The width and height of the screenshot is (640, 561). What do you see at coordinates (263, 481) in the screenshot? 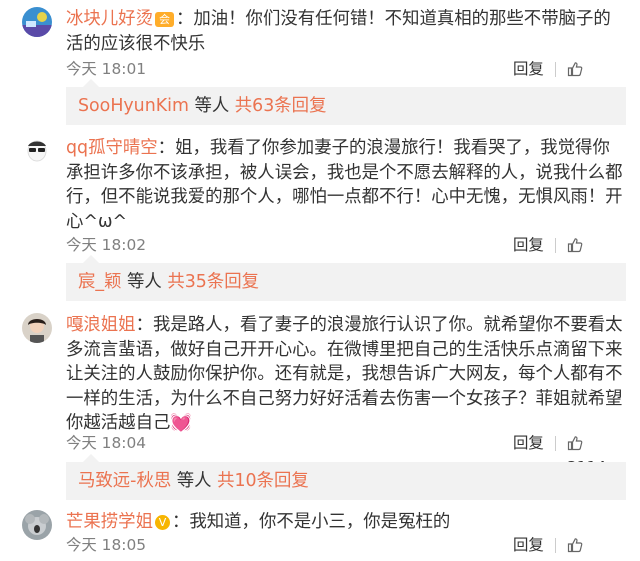
I see `thread-total-link: 共10条回复` at bounding box center [263, 481].